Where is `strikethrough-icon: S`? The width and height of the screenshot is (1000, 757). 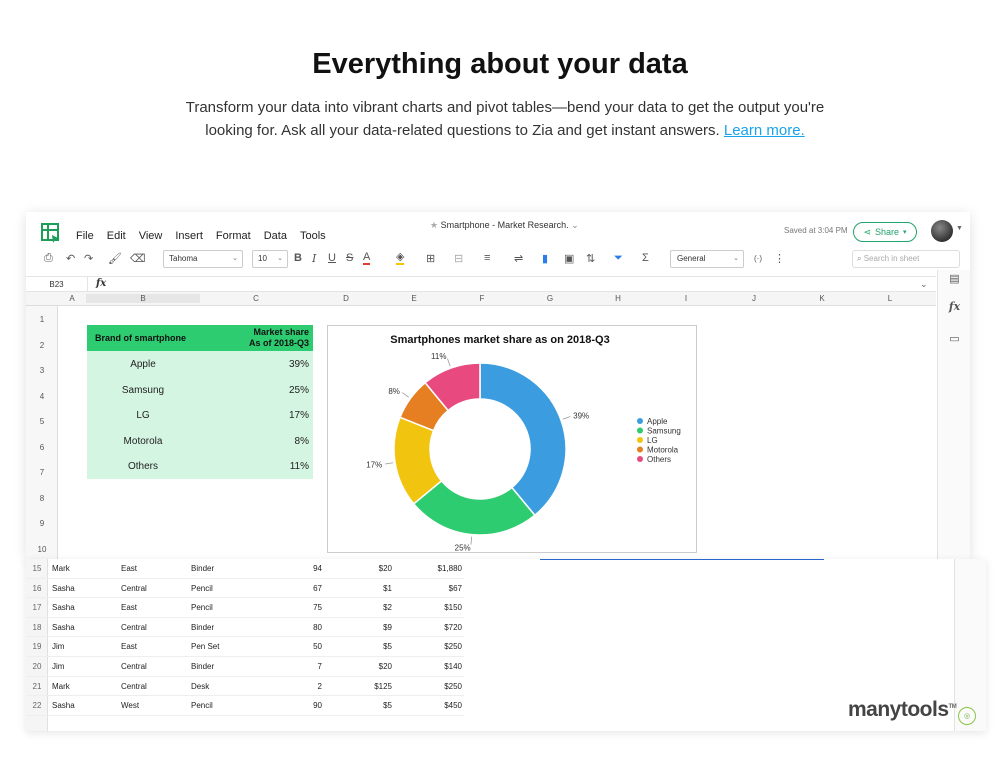 strikethrough-icon: S is located at coordinates (349, 258).